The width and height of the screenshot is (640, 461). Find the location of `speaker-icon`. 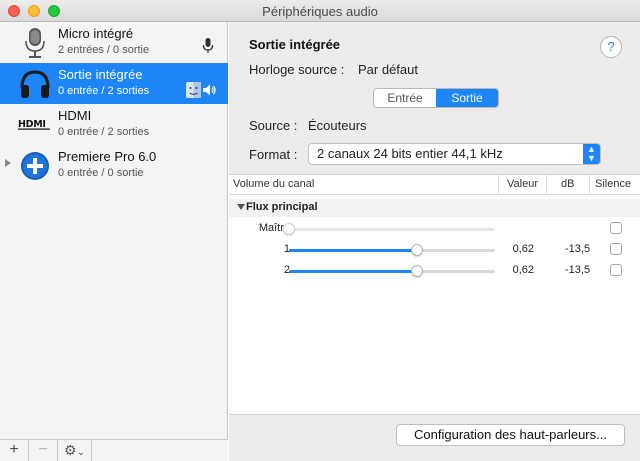

speaker-icon is located at coordinates (209, 90).